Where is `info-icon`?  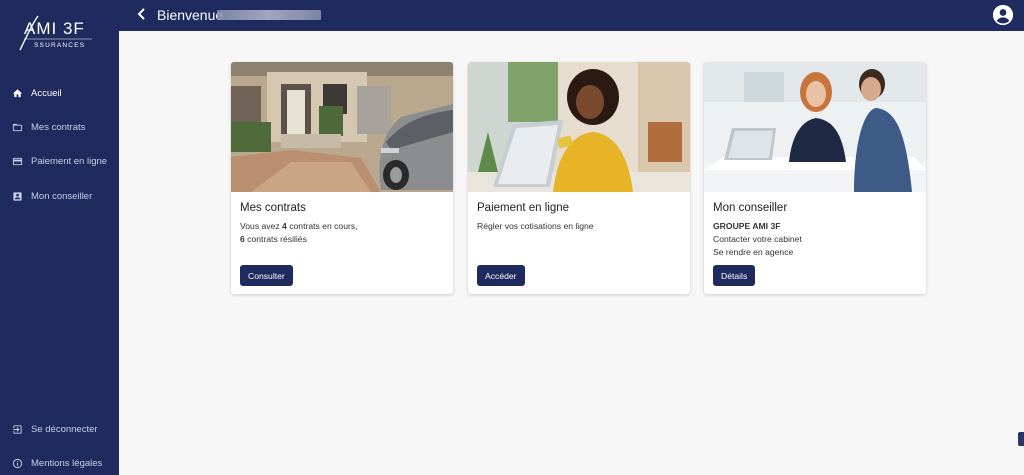
info-icon is located at coordinates (17, 463).